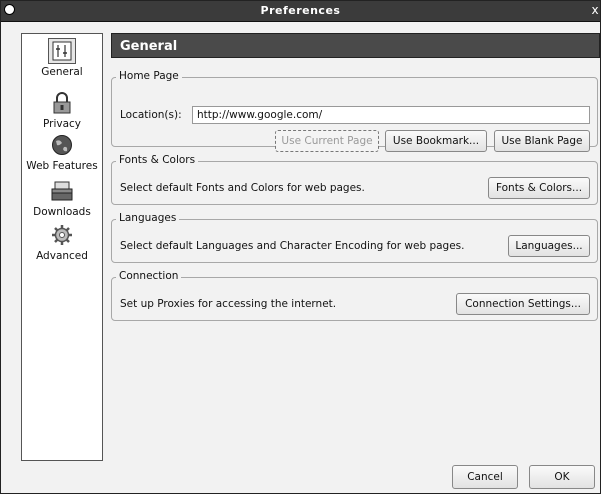 The image size is (604, 495). Describe the element at coordinates (62, 191) in the screenshot. I see `download-icon` at that location.